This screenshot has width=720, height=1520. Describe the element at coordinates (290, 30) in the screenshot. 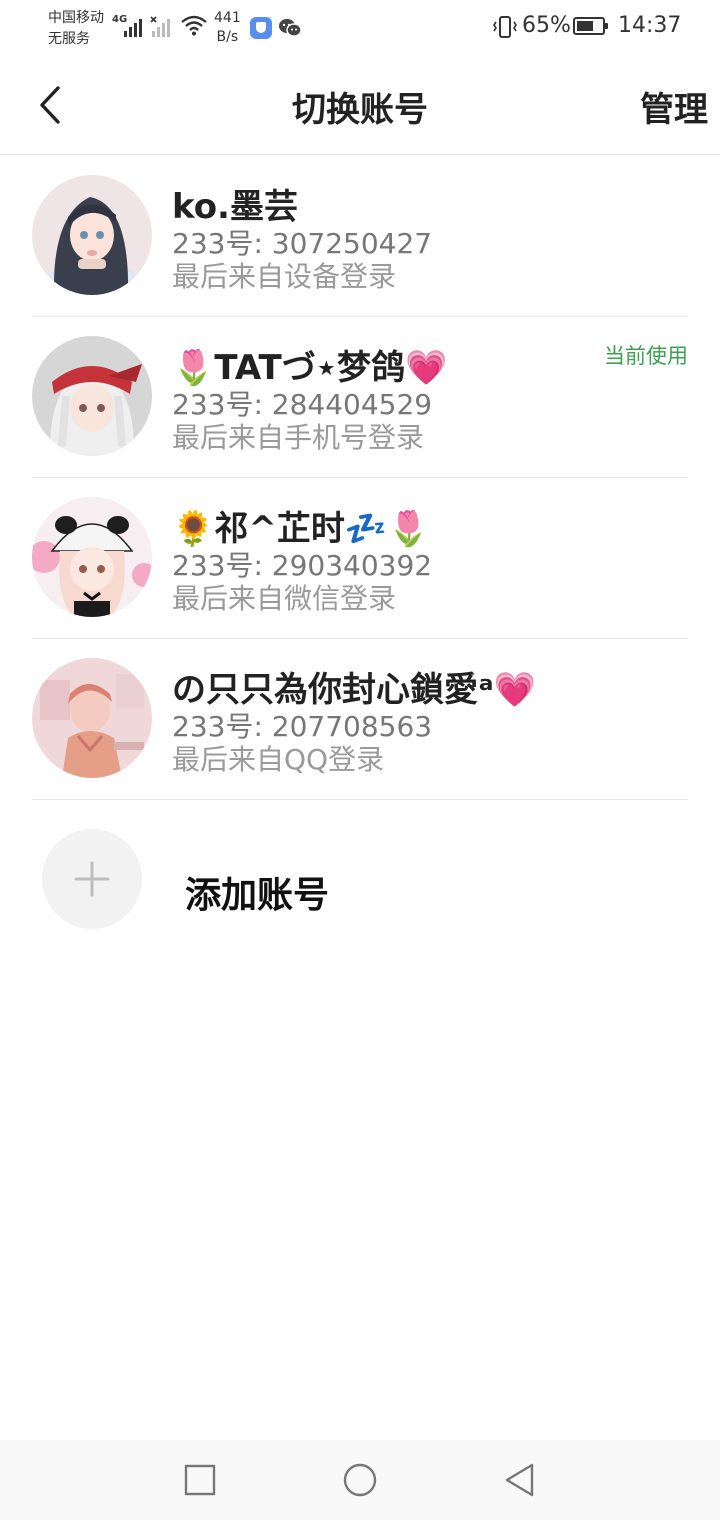

I see `wechat-icon` at that location.